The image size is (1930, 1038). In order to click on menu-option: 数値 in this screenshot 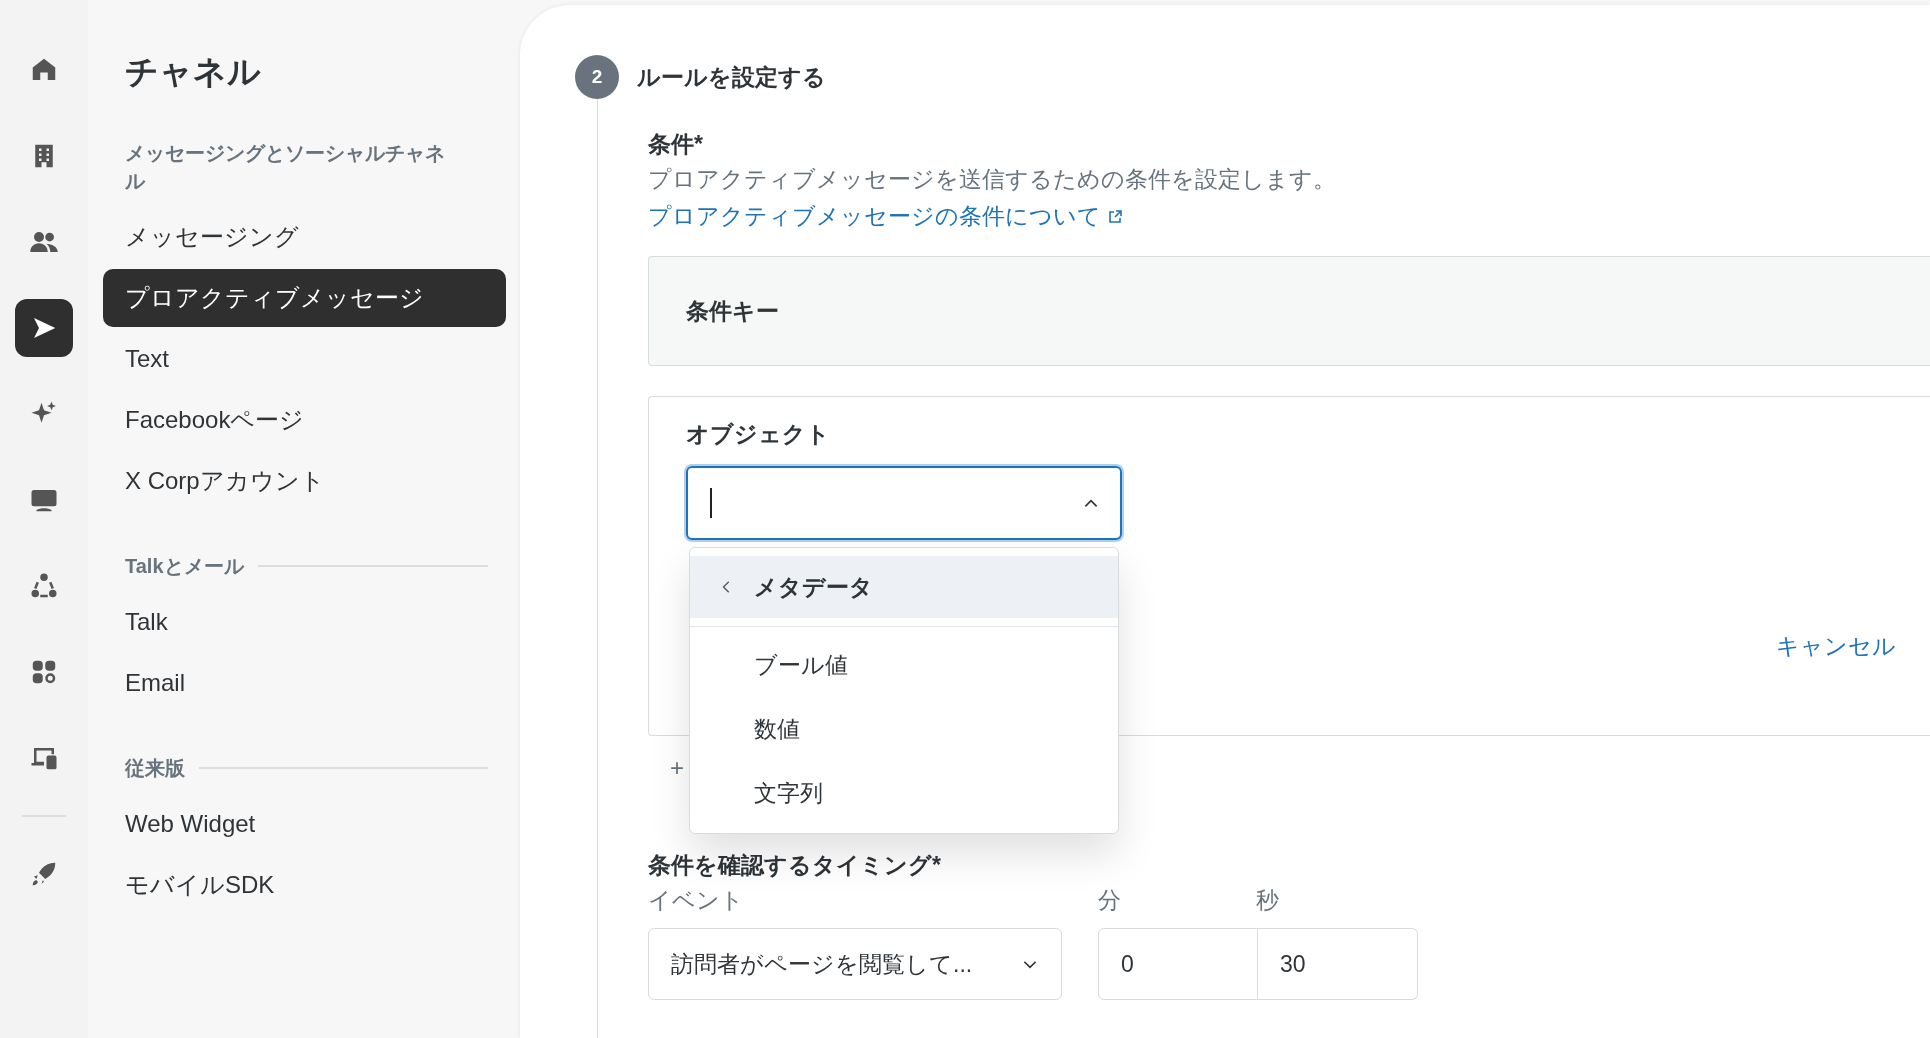, I will do `click(904, 729)`.